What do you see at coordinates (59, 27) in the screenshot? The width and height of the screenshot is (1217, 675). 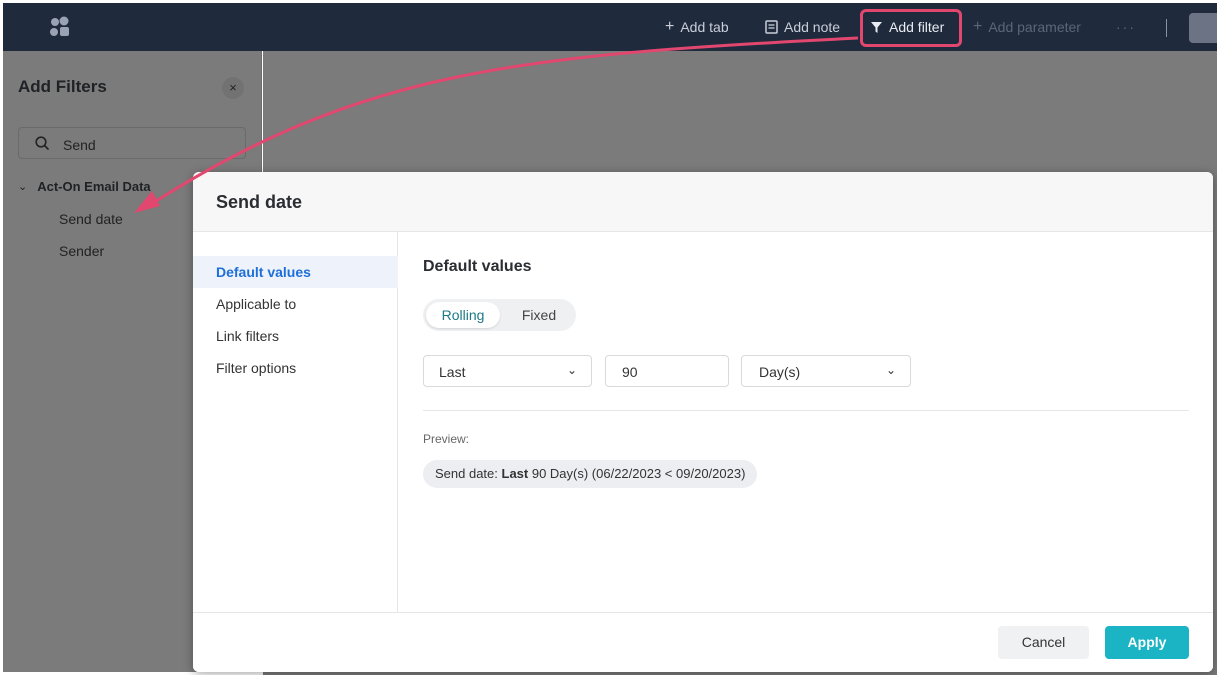 I see `app-logo-icon` at bounding box center [59, 27].